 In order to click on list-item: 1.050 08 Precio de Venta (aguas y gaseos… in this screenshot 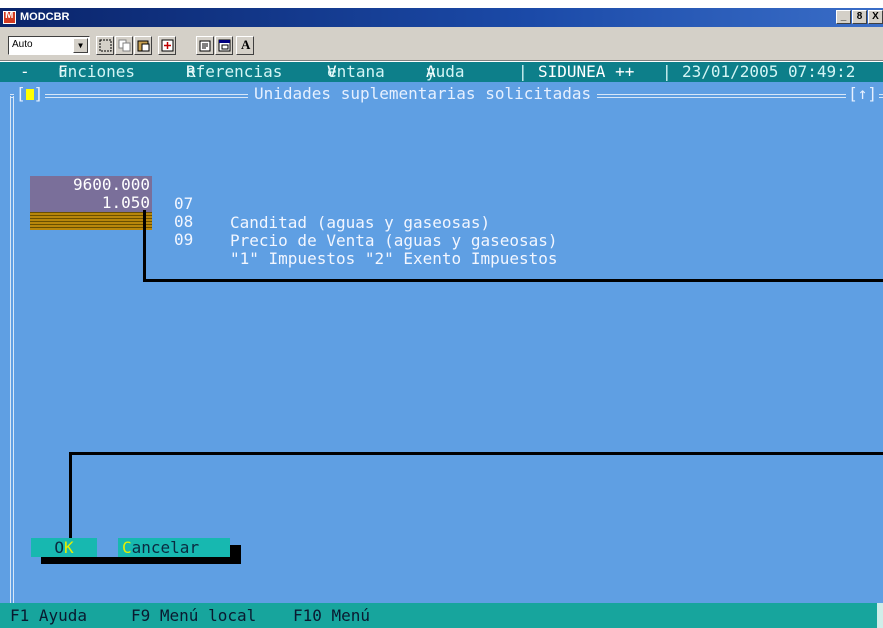, I will do `click(350, 212)`.